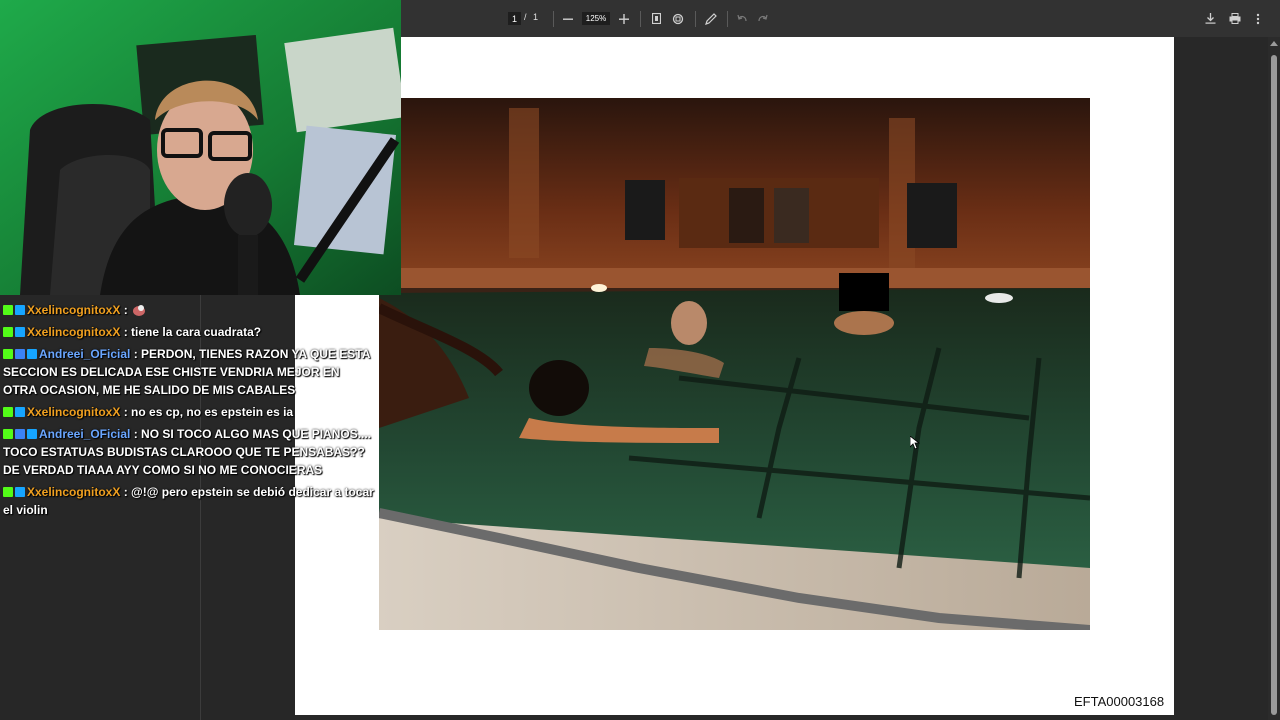 The width and height of the screenshot is (1280, 720). I want to click on download-icon, so click(1210, 18).